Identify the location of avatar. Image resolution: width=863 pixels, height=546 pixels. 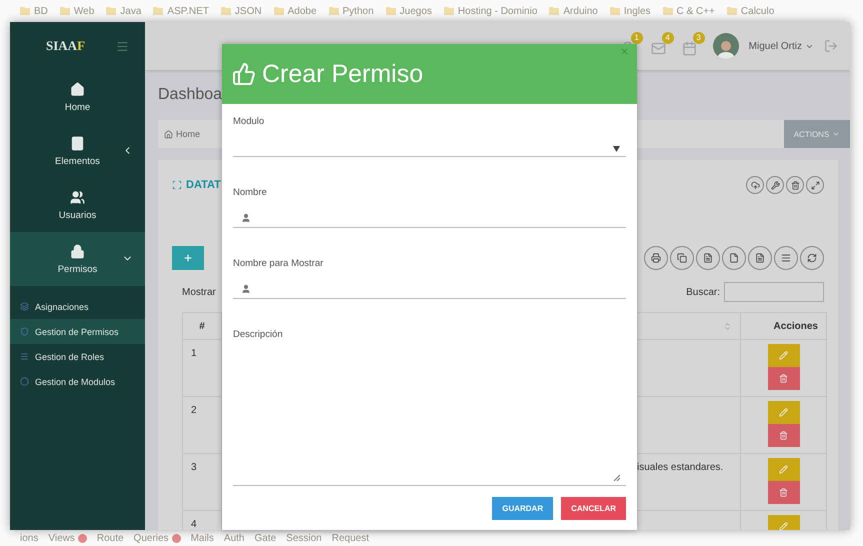
(725, 46).